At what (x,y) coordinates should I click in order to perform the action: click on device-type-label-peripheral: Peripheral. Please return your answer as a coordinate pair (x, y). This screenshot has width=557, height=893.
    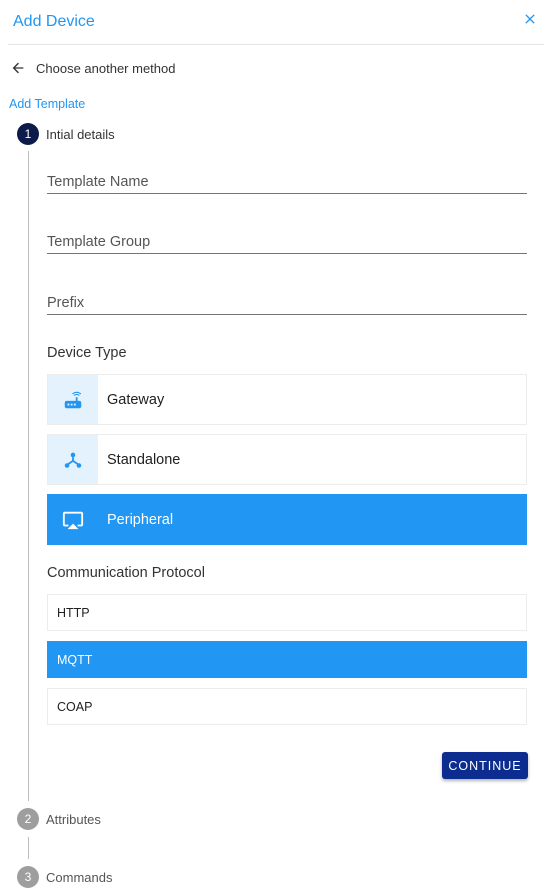
    Looking at the image, I should click on (140, 519).